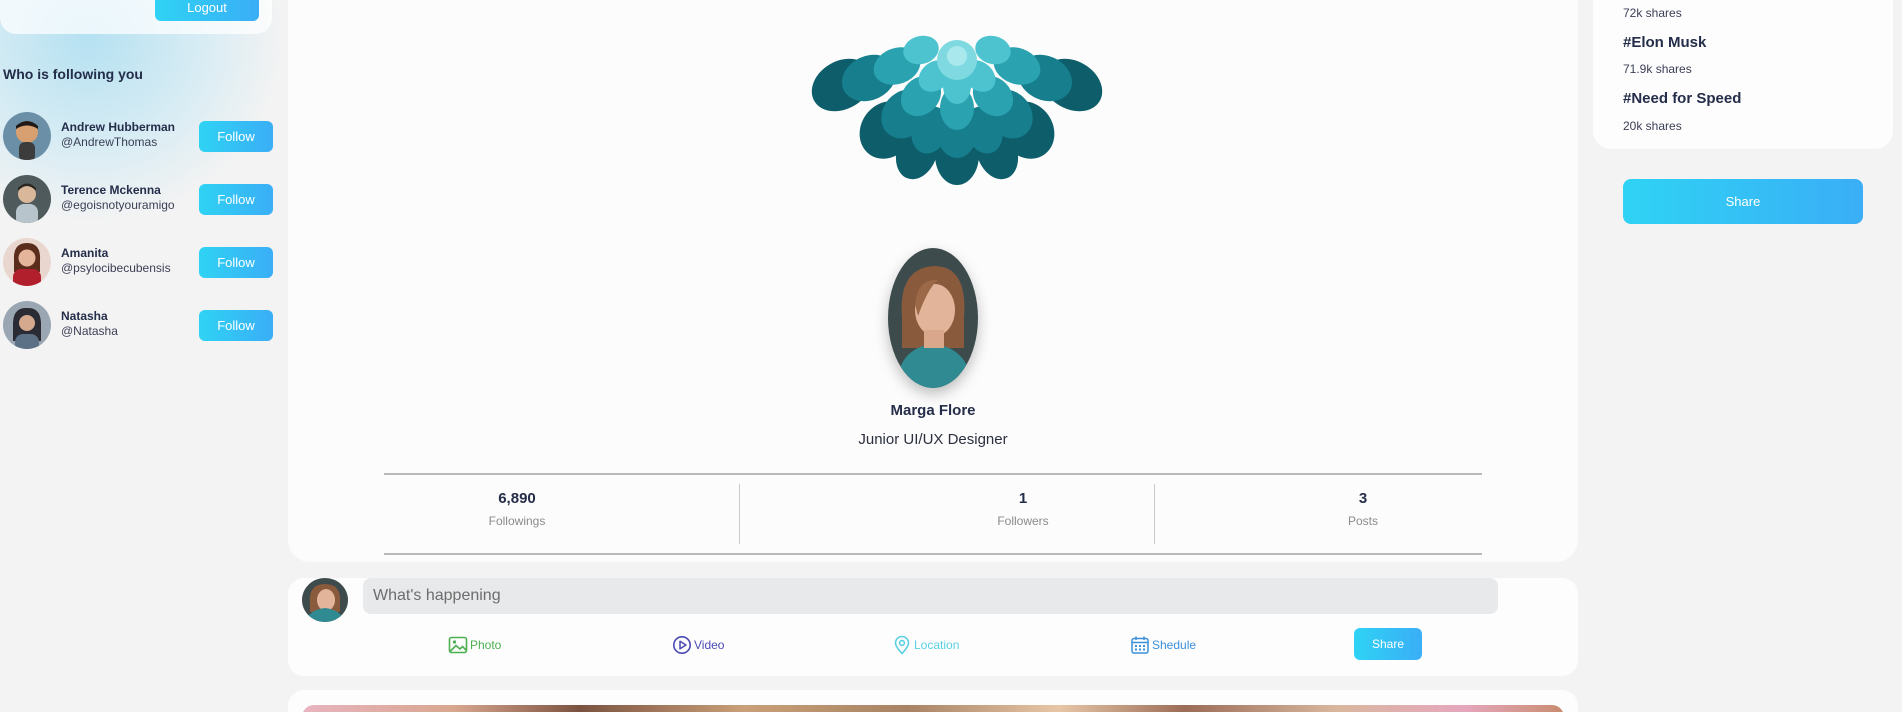  I want to click on profile-name: Marga Flore, so click(933, 410).